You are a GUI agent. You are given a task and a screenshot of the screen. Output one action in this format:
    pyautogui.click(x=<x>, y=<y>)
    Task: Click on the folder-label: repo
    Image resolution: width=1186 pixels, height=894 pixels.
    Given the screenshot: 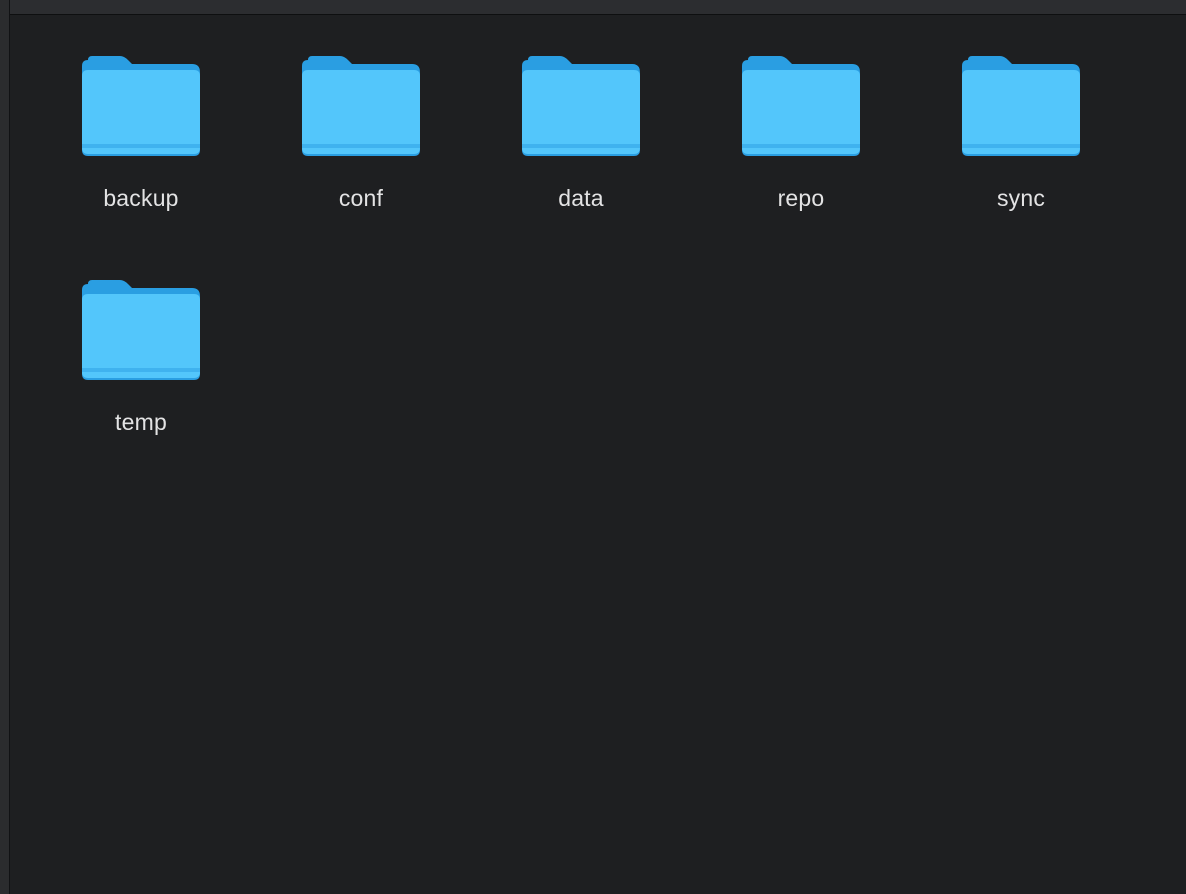 What is the action you would take?
    pyautogui.click(x=801, y=198)
    